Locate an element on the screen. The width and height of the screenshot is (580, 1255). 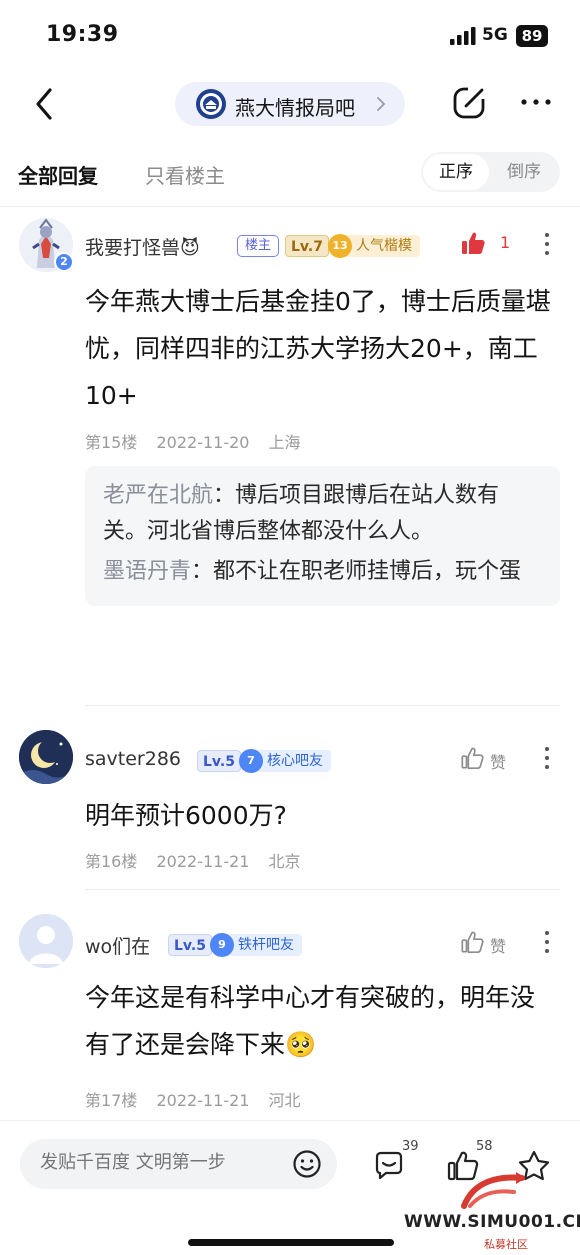
nav-bar: 燕大情报局吧 is located at coordinates (290, 104).